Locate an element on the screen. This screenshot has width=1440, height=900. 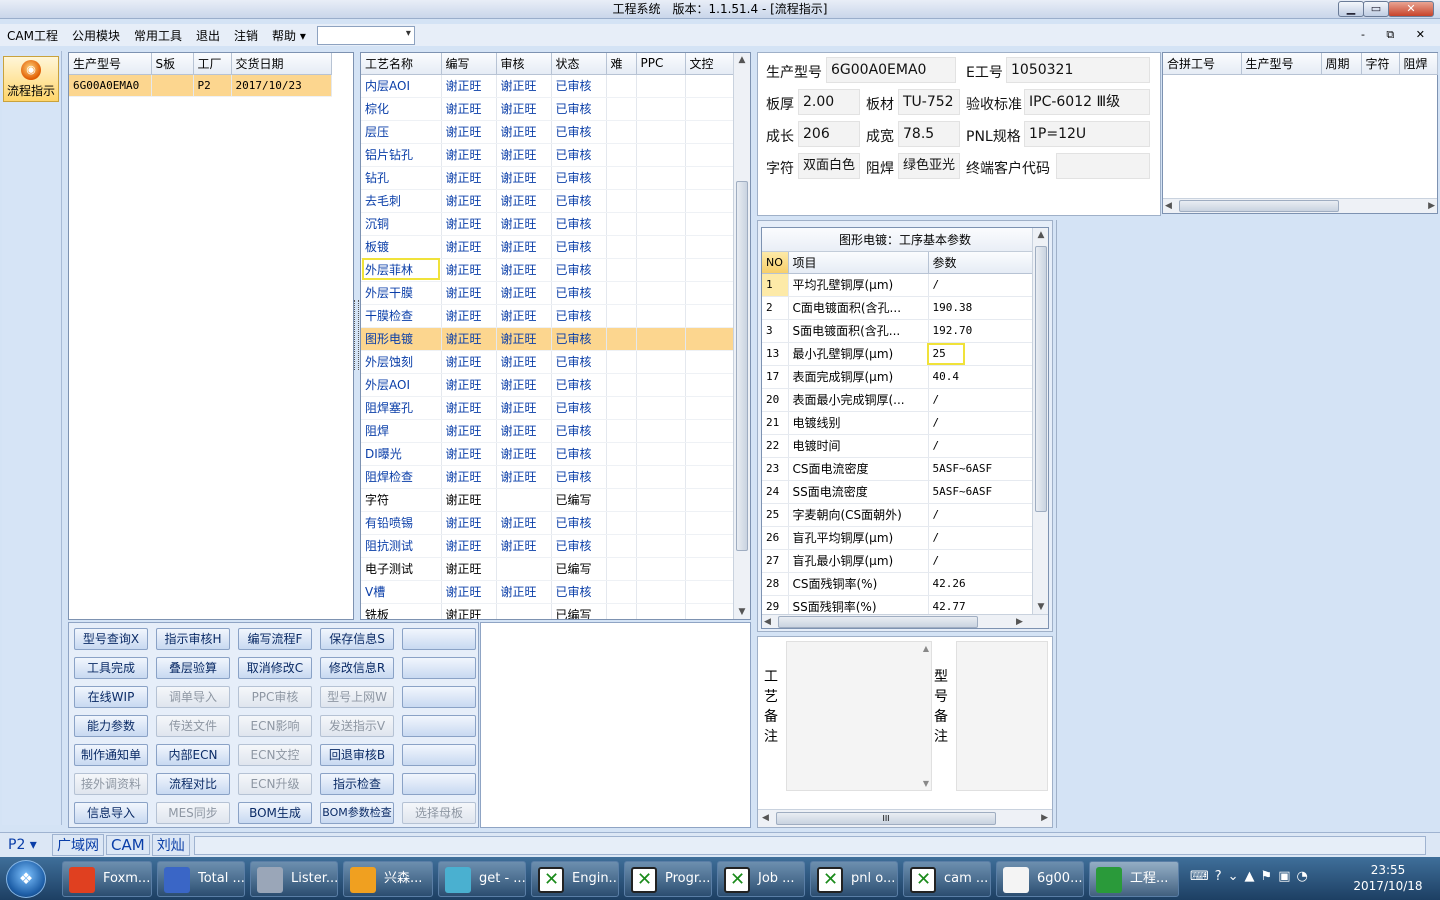
col-header-doc-control: 文控 is located at coordinates (709, 64).